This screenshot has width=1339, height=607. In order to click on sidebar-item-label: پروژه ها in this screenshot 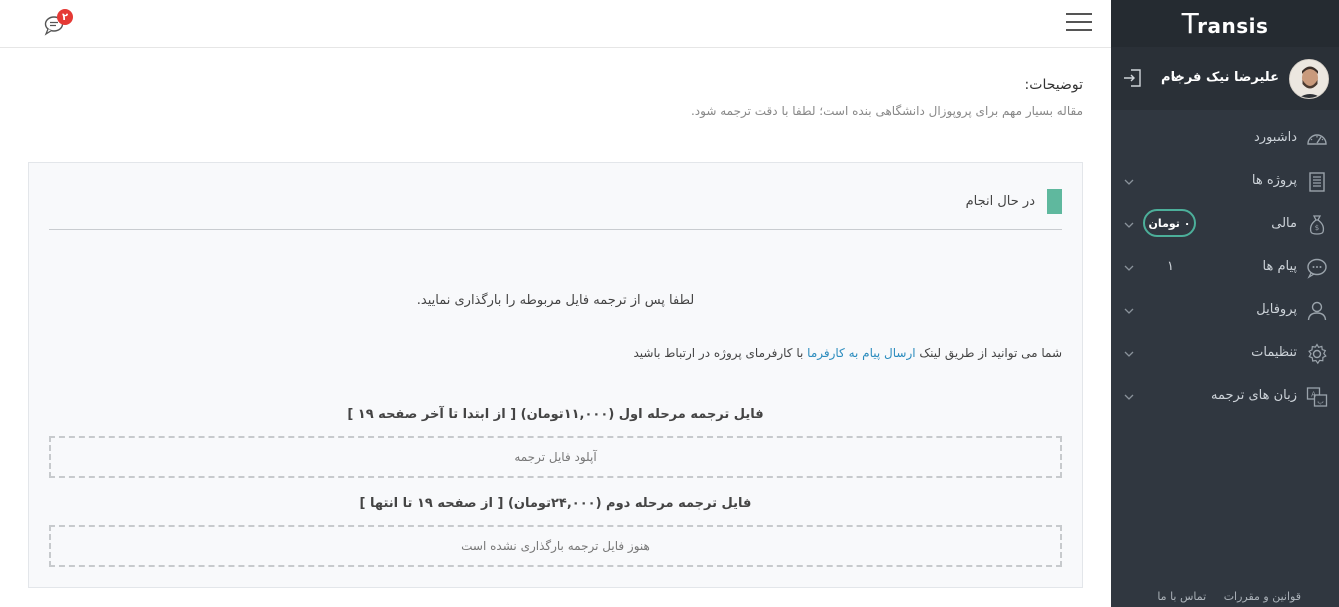, I will do `click(1274, 180)`.